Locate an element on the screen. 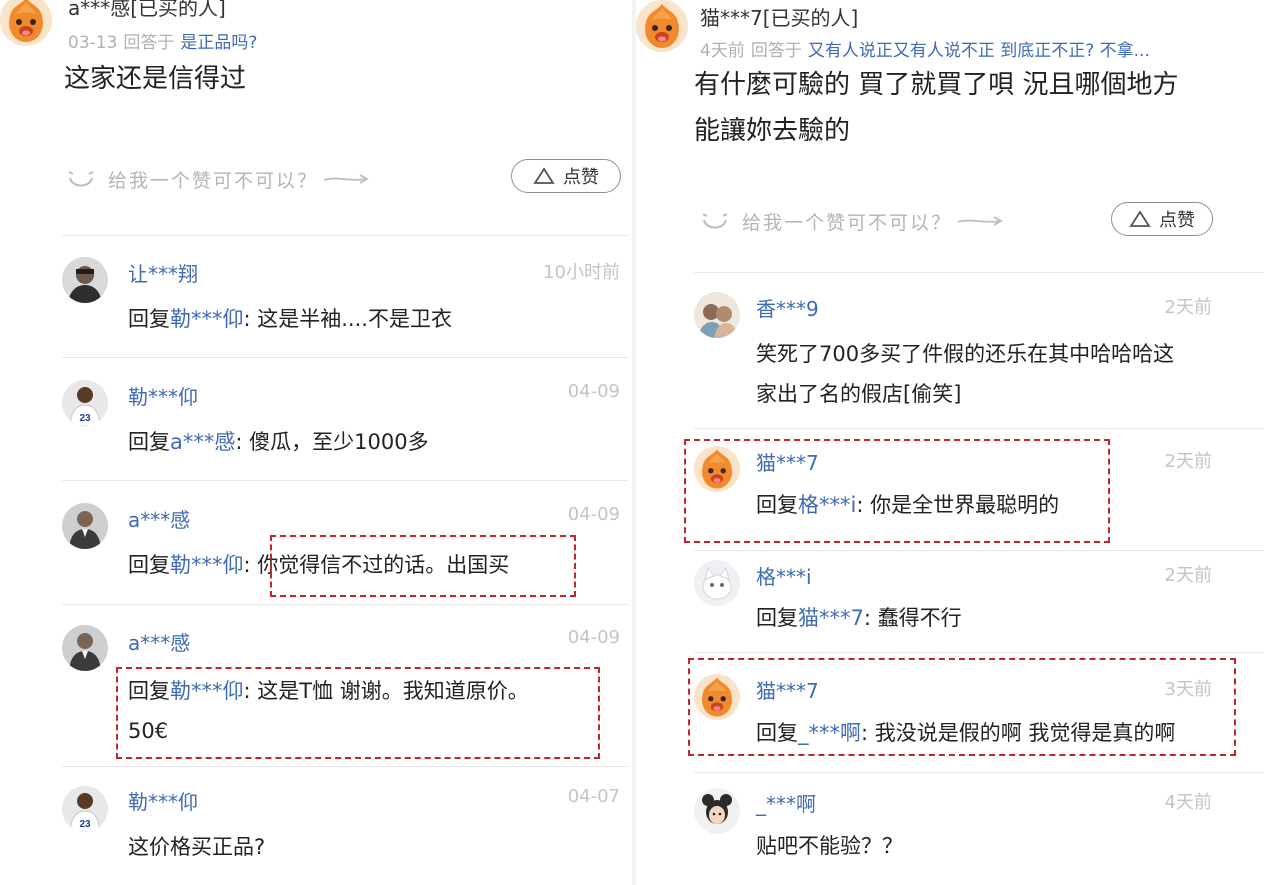  comment-text: 这价格买正品? is located at coordinates (196, 847).